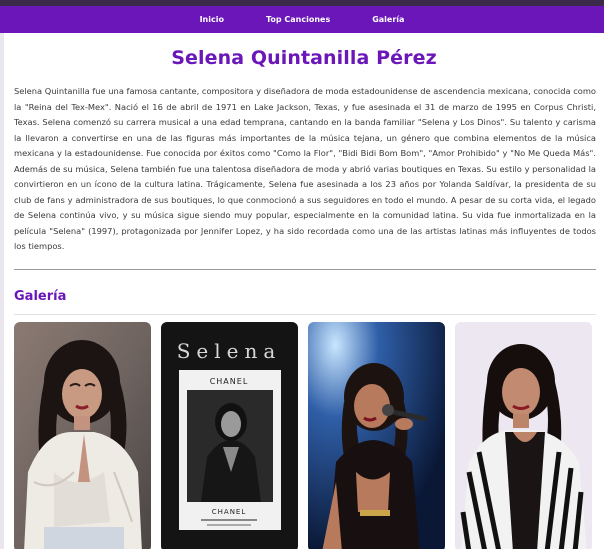  Describe the element at coordinates (229, 381) in the screenshot. I see `magazine-brand-text: CHANEL` at that location.